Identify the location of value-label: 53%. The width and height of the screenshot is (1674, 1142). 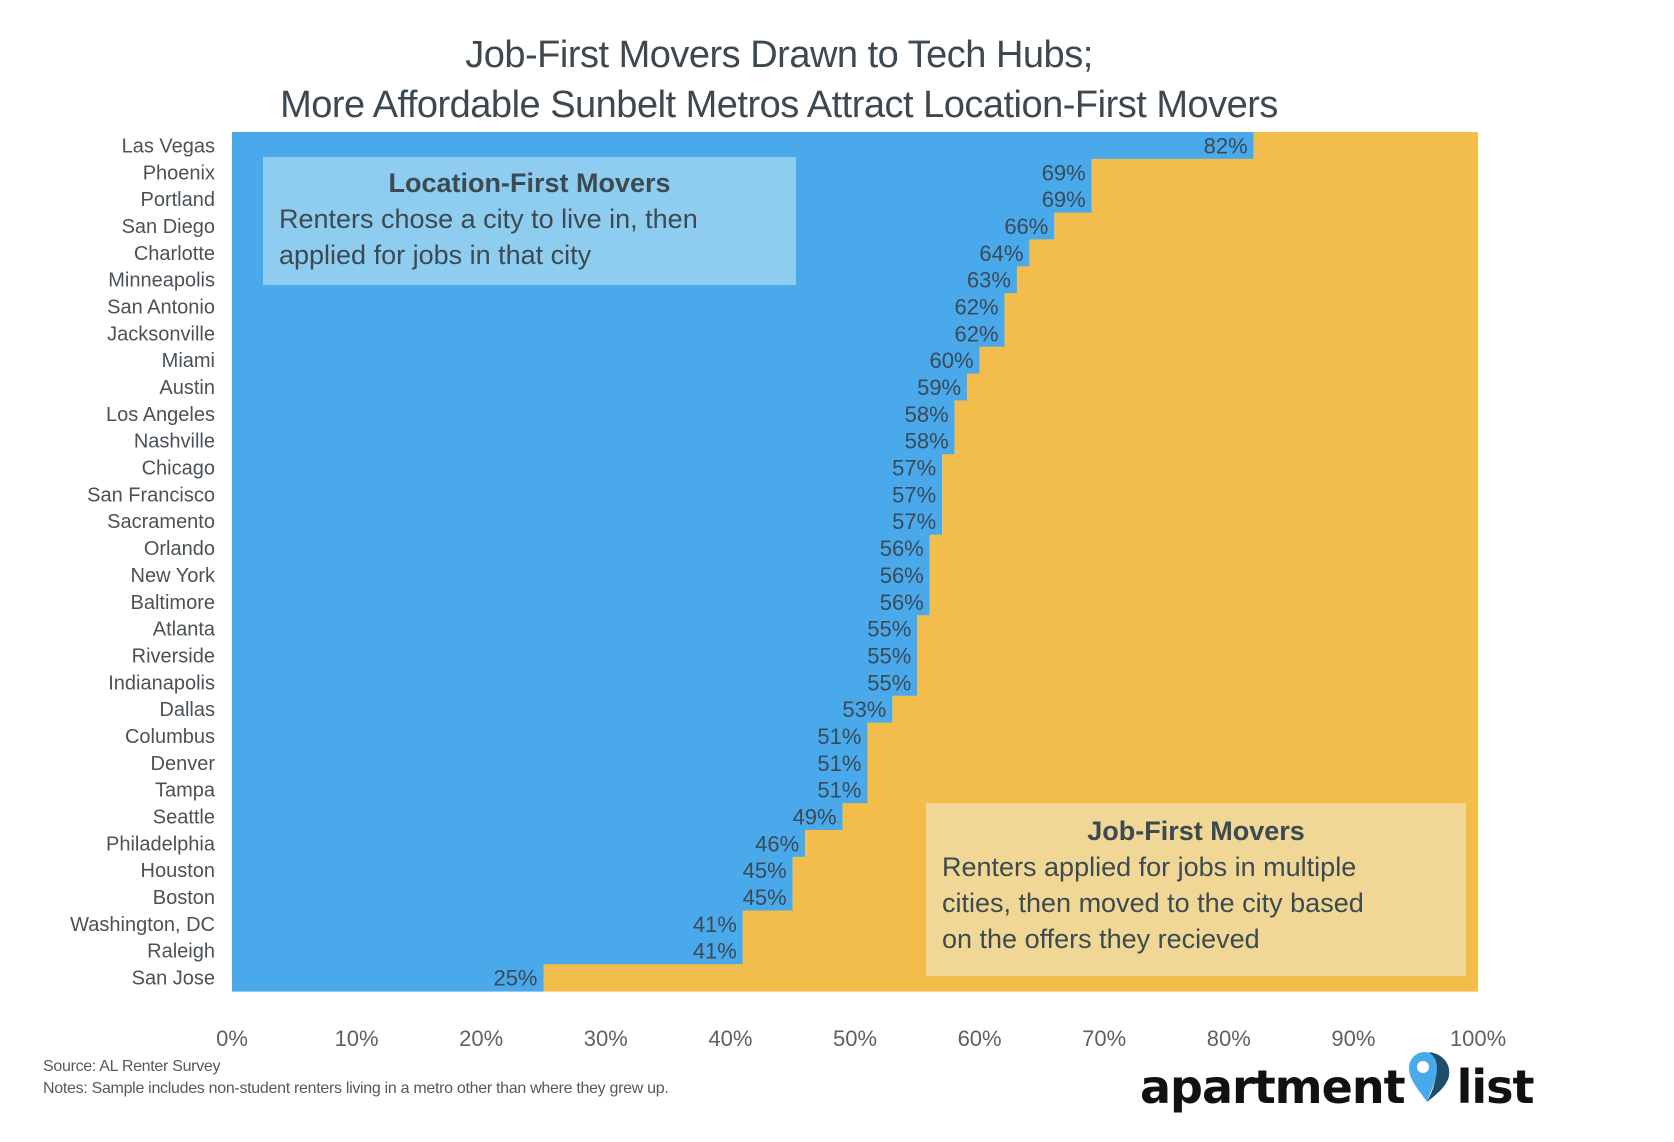
(864, 709).